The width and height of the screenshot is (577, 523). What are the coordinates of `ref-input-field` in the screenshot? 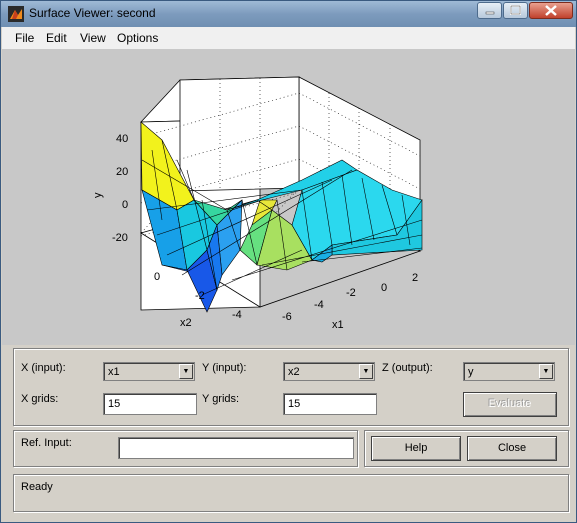 It's located at (236, 448).